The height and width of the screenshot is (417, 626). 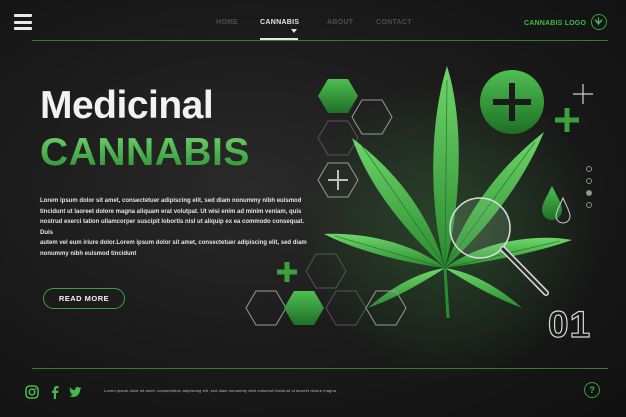 What do you see at coordinates (599, 22) in the screenshot?
I see `logo-leaf-icon` at bounding box center [599, 22].